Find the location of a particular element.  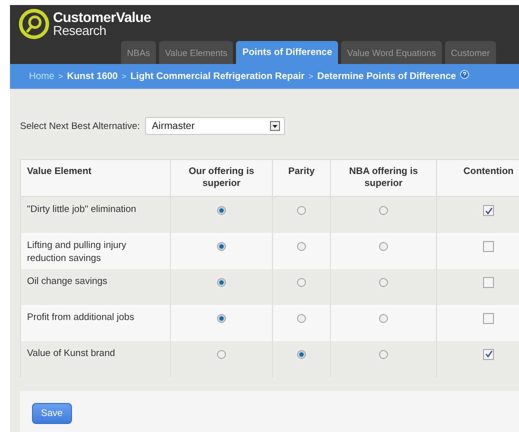

magnifier-logo-icon is located at coordinates (34, 24).